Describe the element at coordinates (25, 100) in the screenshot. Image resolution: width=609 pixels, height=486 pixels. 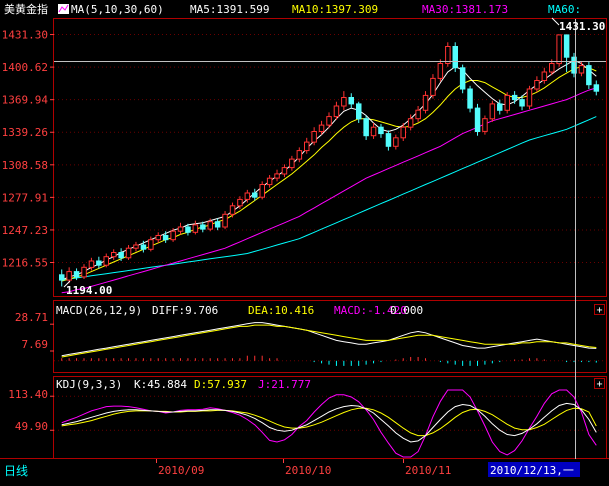
I see `price-y-tick: 1369.94` at that location.